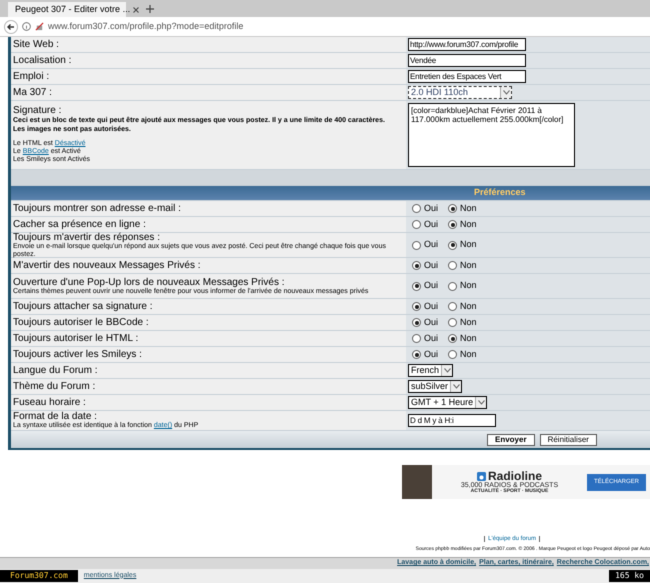 The height and width of the screenshot is (583, 650). Describe the element at coordinates (460, 92) in the screenshot. I see `dropdown: 2.0 HDI 110ch` at that location.